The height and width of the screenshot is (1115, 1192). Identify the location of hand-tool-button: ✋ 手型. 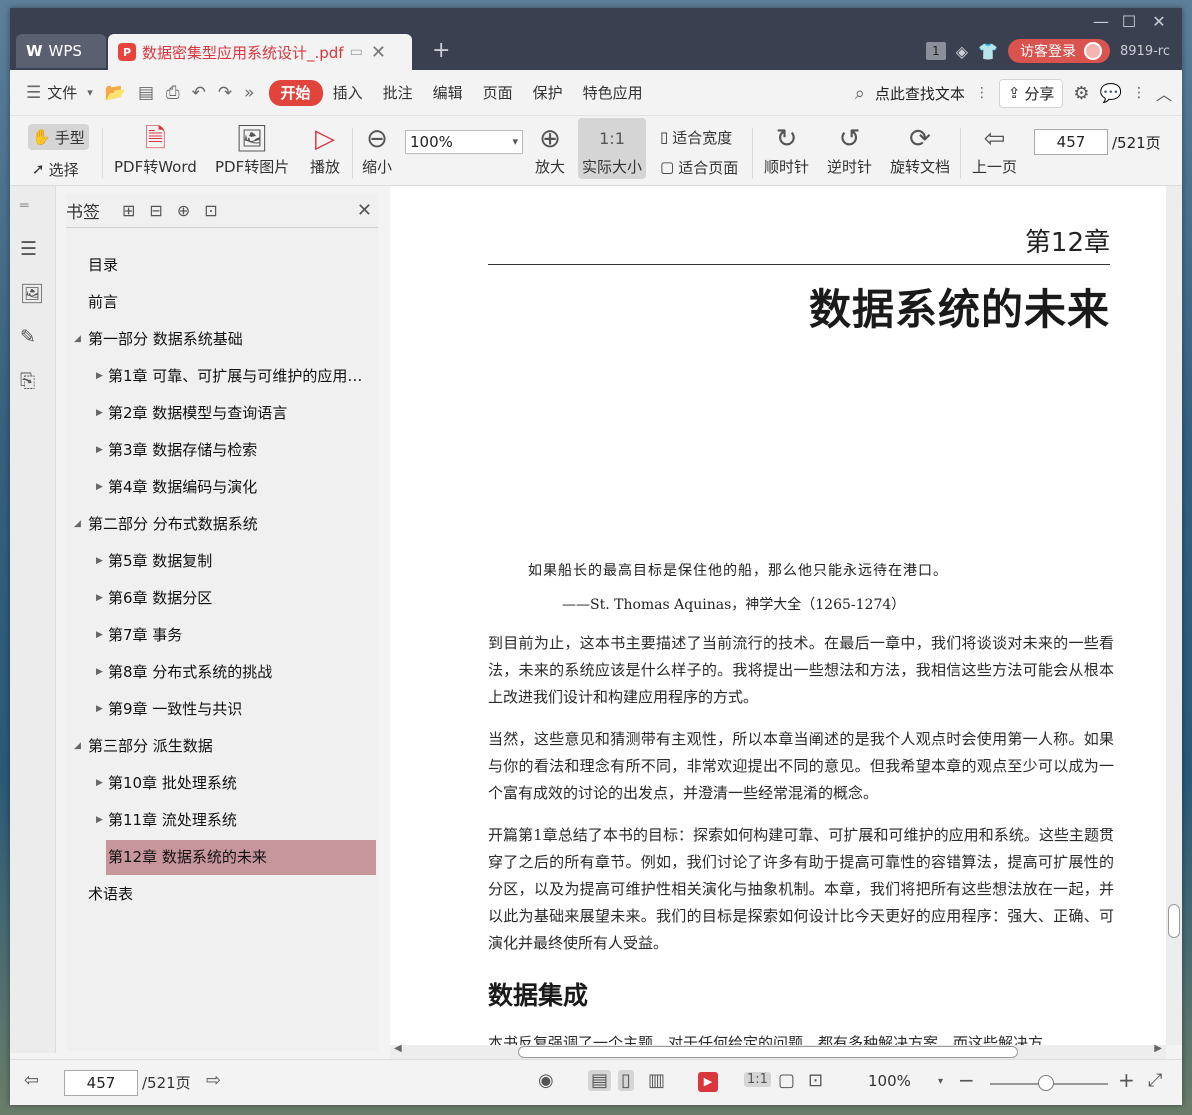
(58, 137).